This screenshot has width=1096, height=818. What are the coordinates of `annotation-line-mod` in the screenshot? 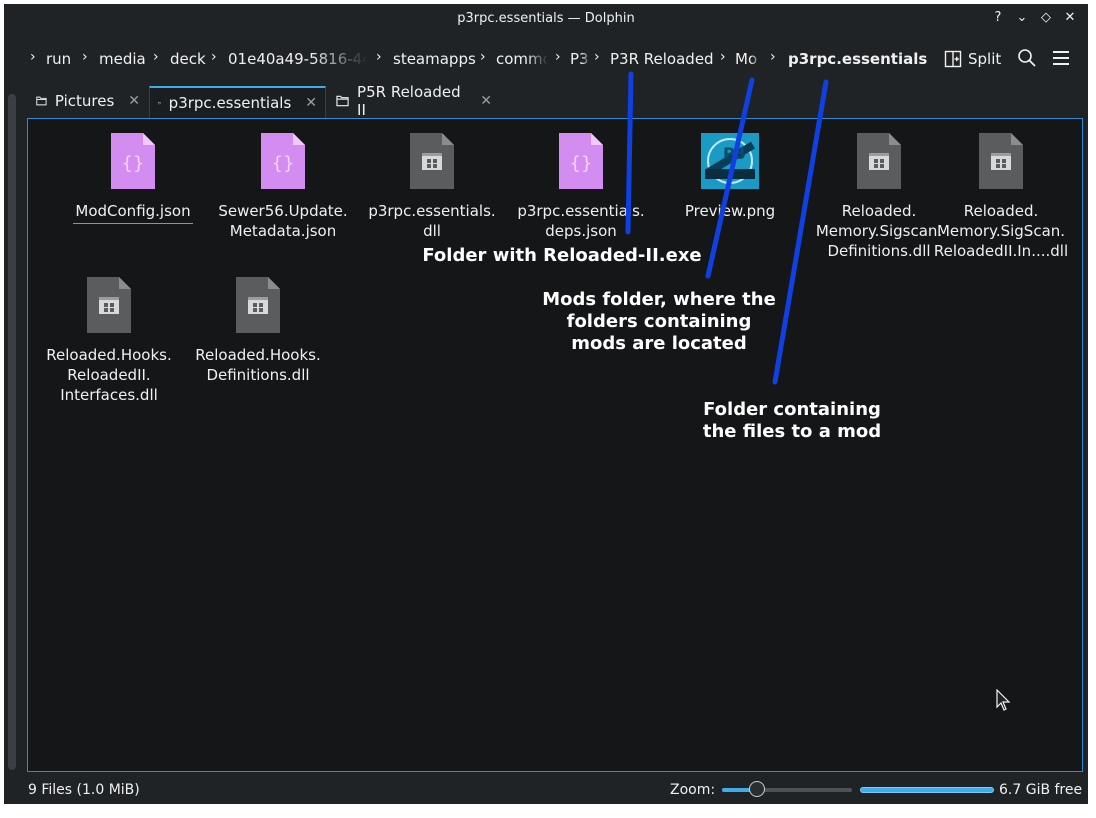 It's located at (800, 232).